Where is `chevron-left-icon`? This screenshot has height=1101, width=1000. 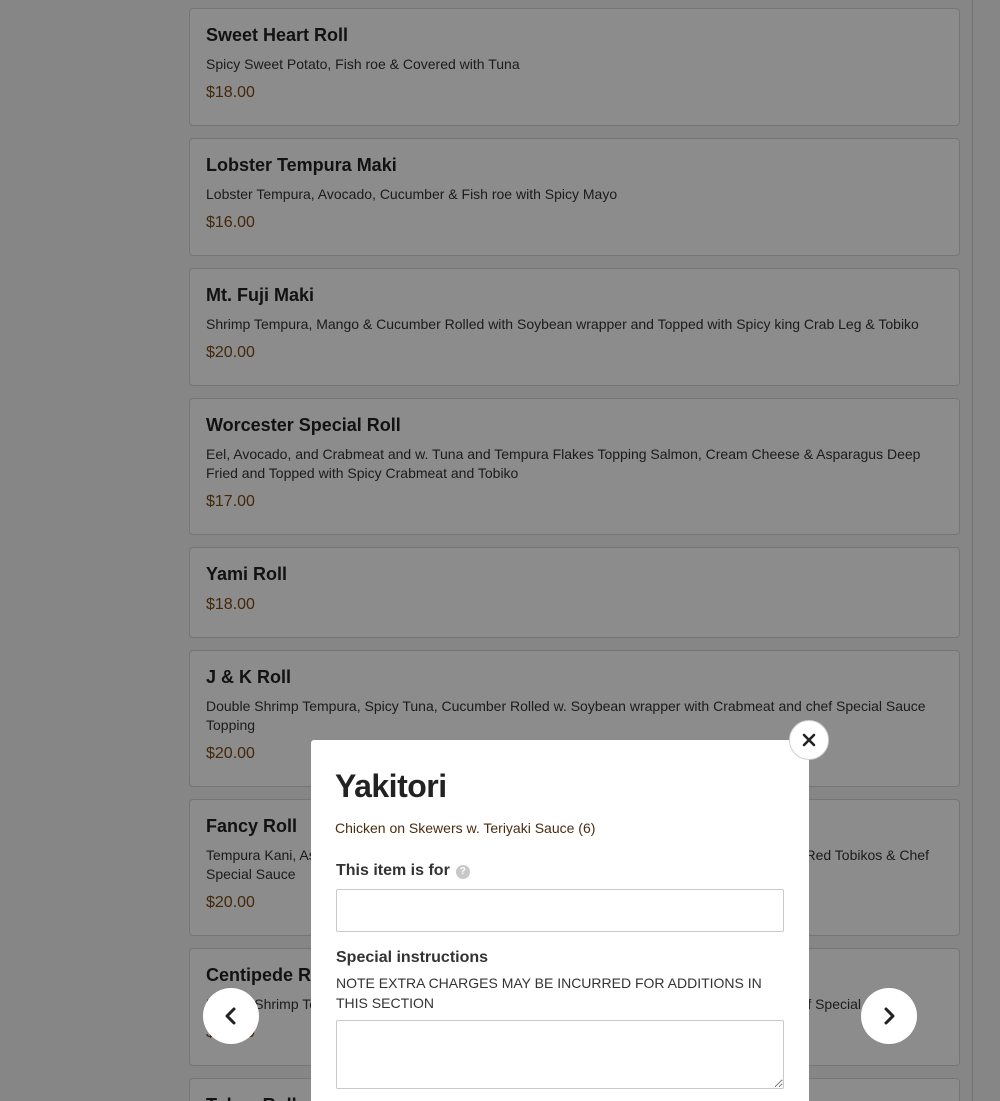 chevron-left-icon is located at coordinates (230, 1016).